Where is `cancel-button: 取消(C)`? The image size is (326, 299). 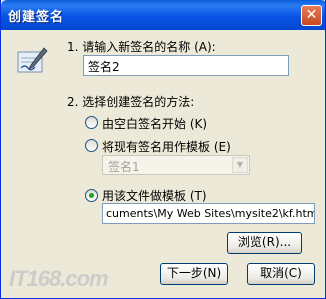 cancel-button: 取消(C) is located at coordinates (281, 274).